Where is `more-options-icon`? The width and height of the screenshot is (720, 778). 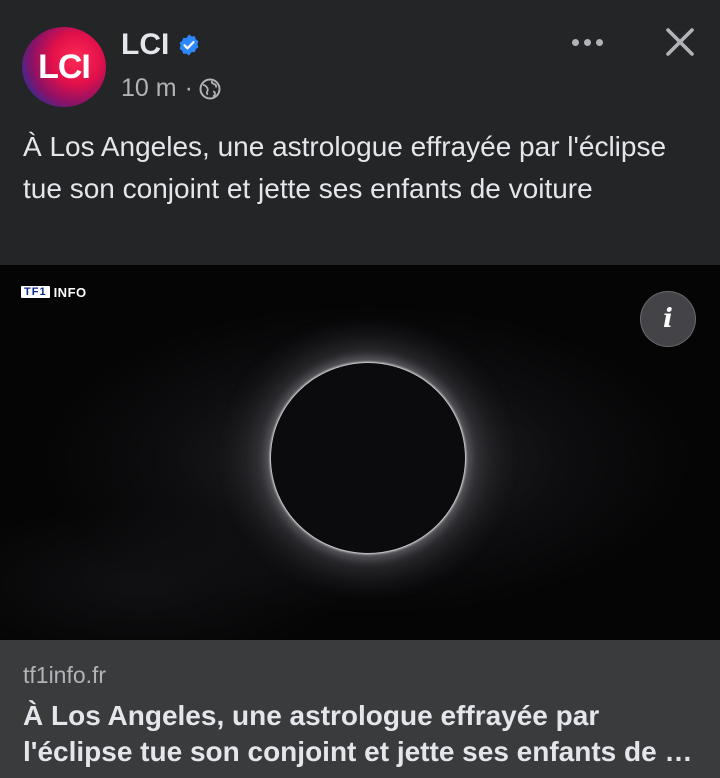
more-options-icon is located at coordinates (587, 42).